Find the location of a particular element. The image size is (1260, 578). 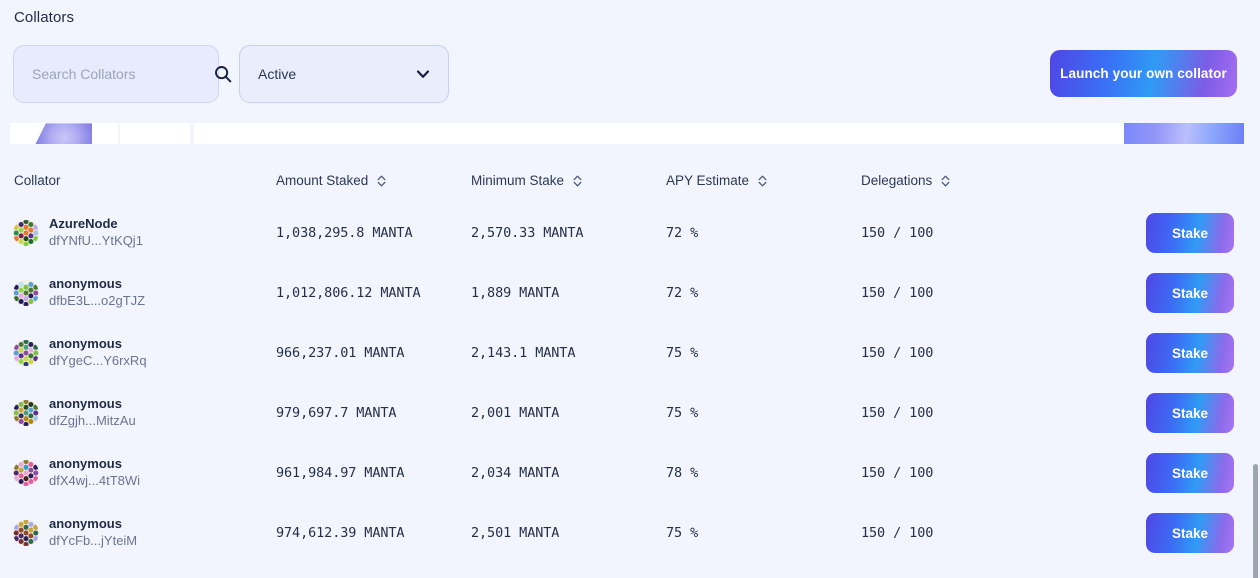

collator-address: dfYNfU...YtKQj1 is located at coordinates (96, 240).